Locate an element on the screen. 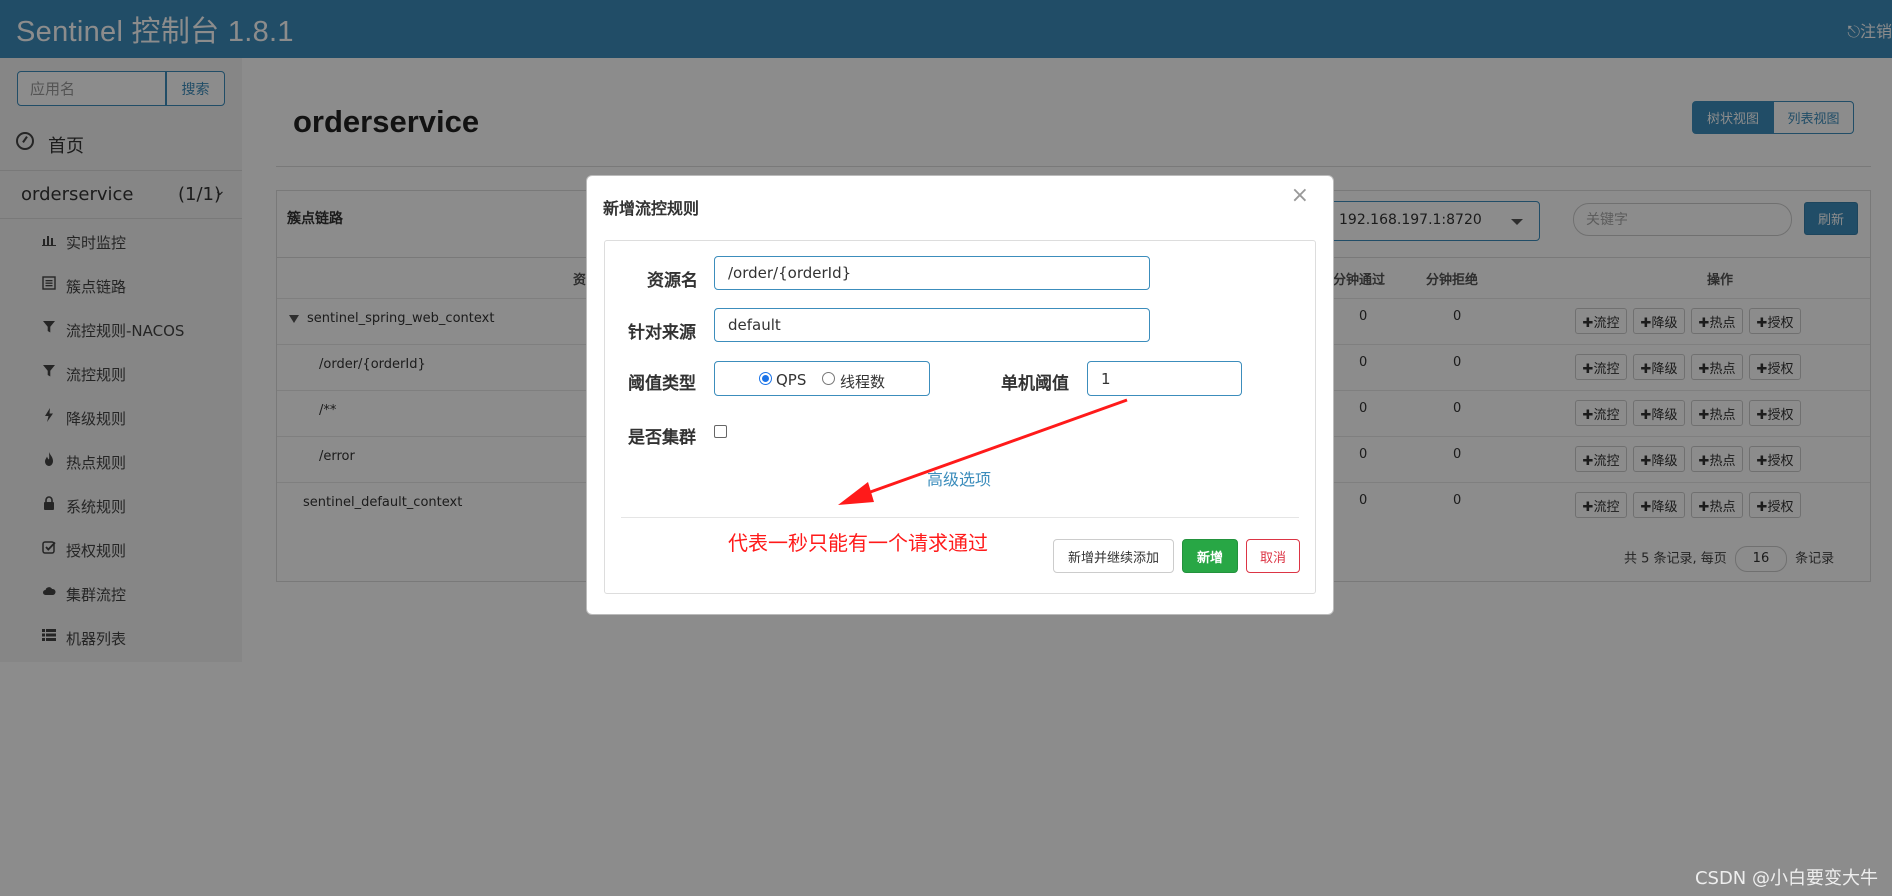 The height and width of the screenshot is (896, 1892). annotation-arrow-icon is located at coordinates (983, 451).